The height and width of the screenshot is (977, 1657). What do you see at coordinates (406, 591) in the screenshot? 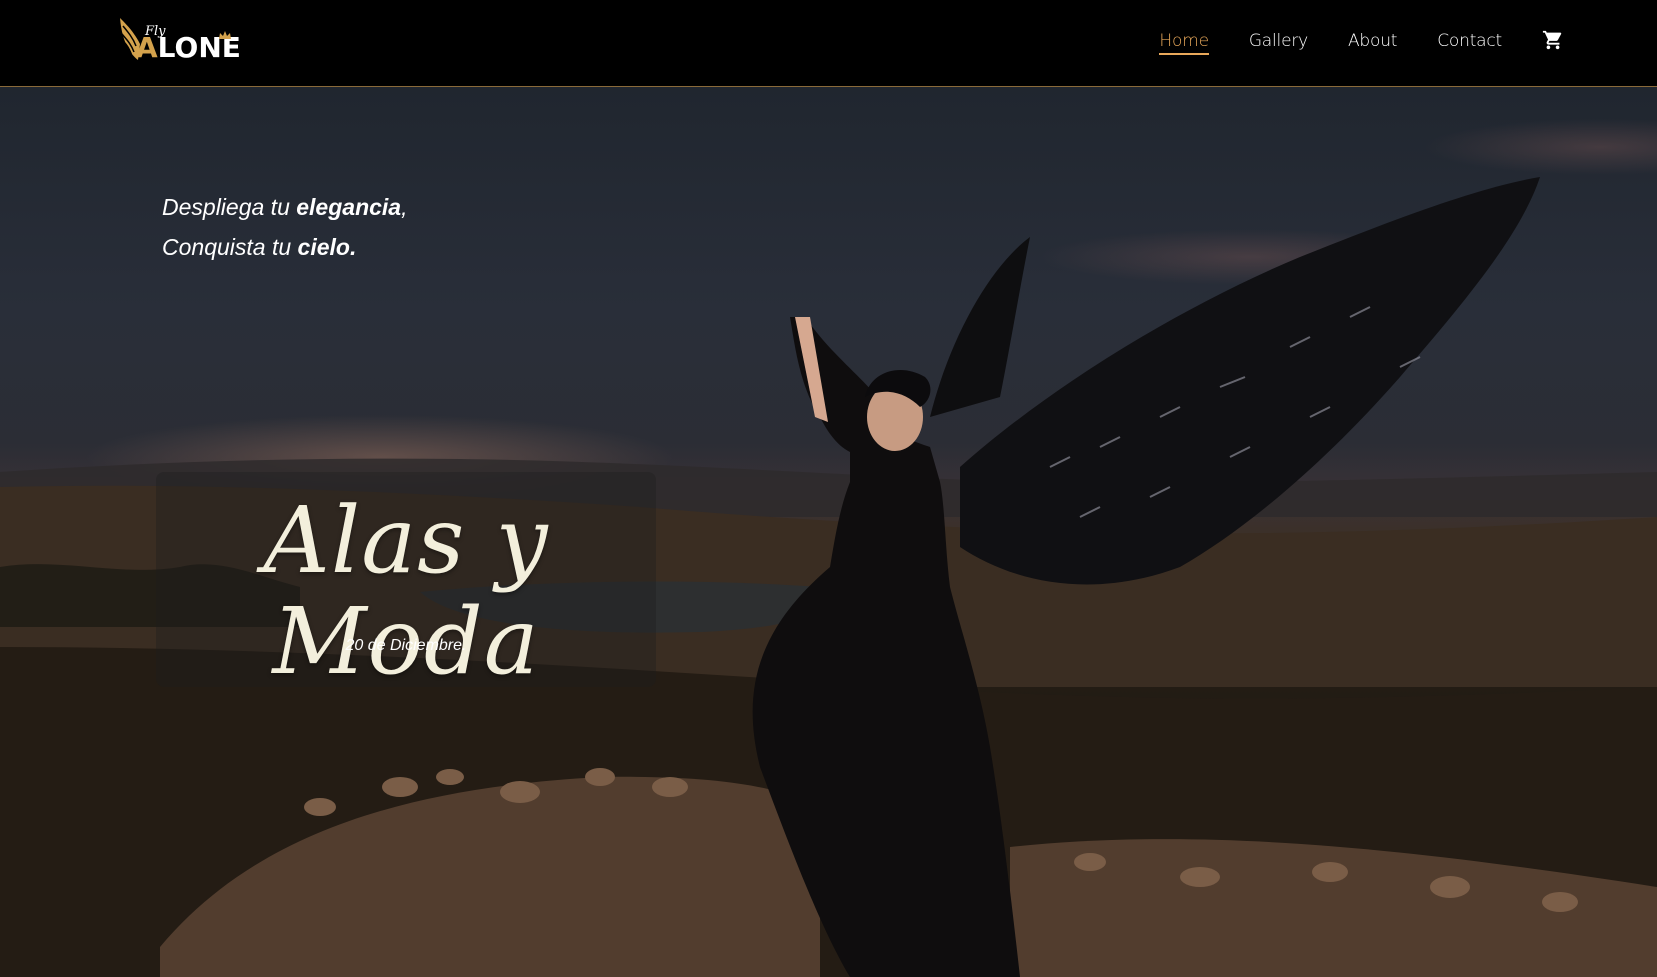
I see `hero-title: Alas y Moda` at bounding box center [406, 591].